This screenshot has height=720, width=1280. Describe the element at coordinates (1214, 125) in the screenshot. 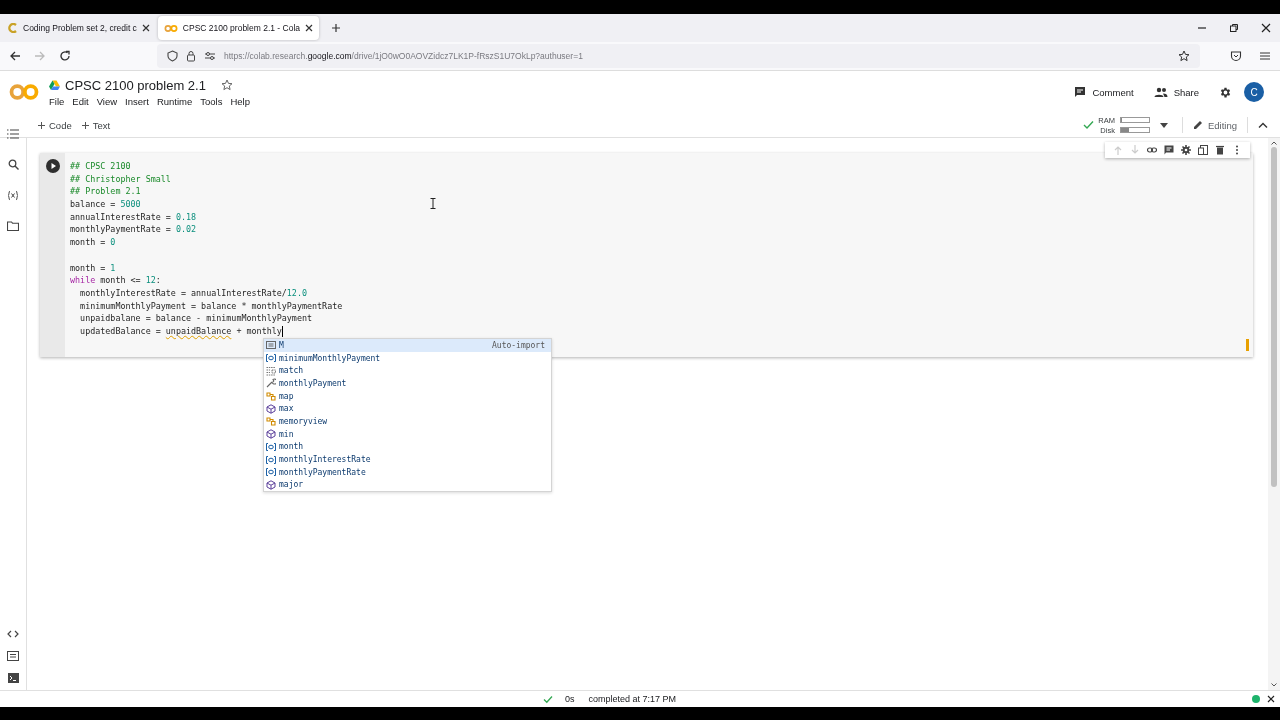

I see `editing-mode-button: Editing` at that location.